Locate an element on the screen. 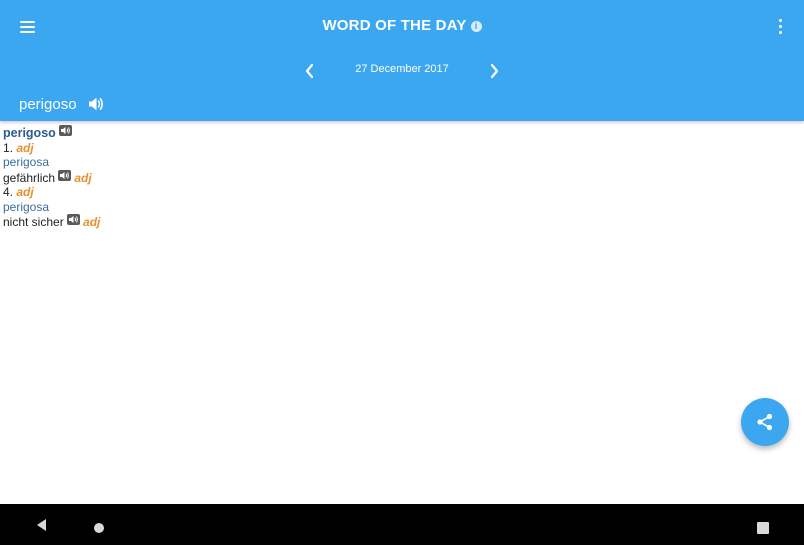 The image size is (804, 545). info-icon: i is located at coordinates (476, 26).